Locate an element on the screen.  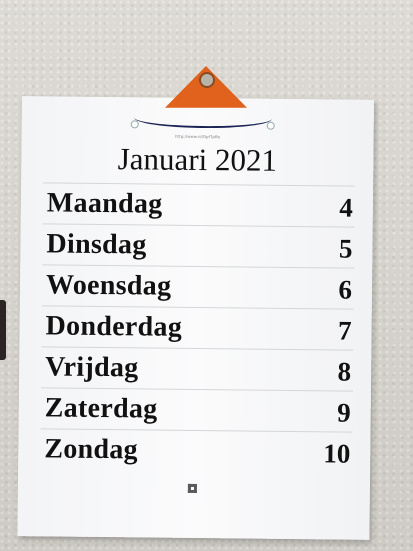
day-date: 9 is located at coordinates (344, 412).